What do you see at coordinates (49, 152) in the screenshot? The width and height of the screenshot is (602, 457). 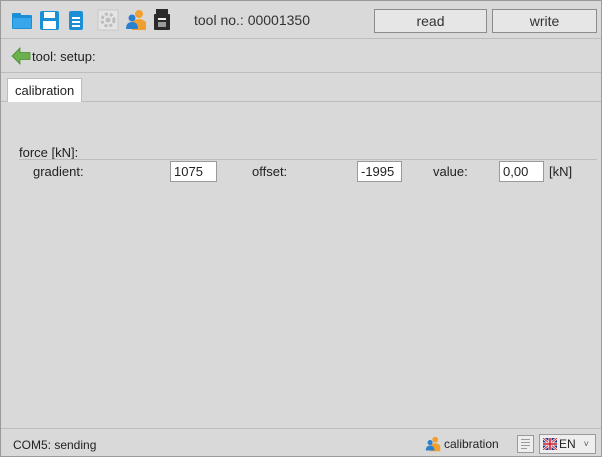 I see `force-section-title: force [kN]:` at bounding box center [49, 152].